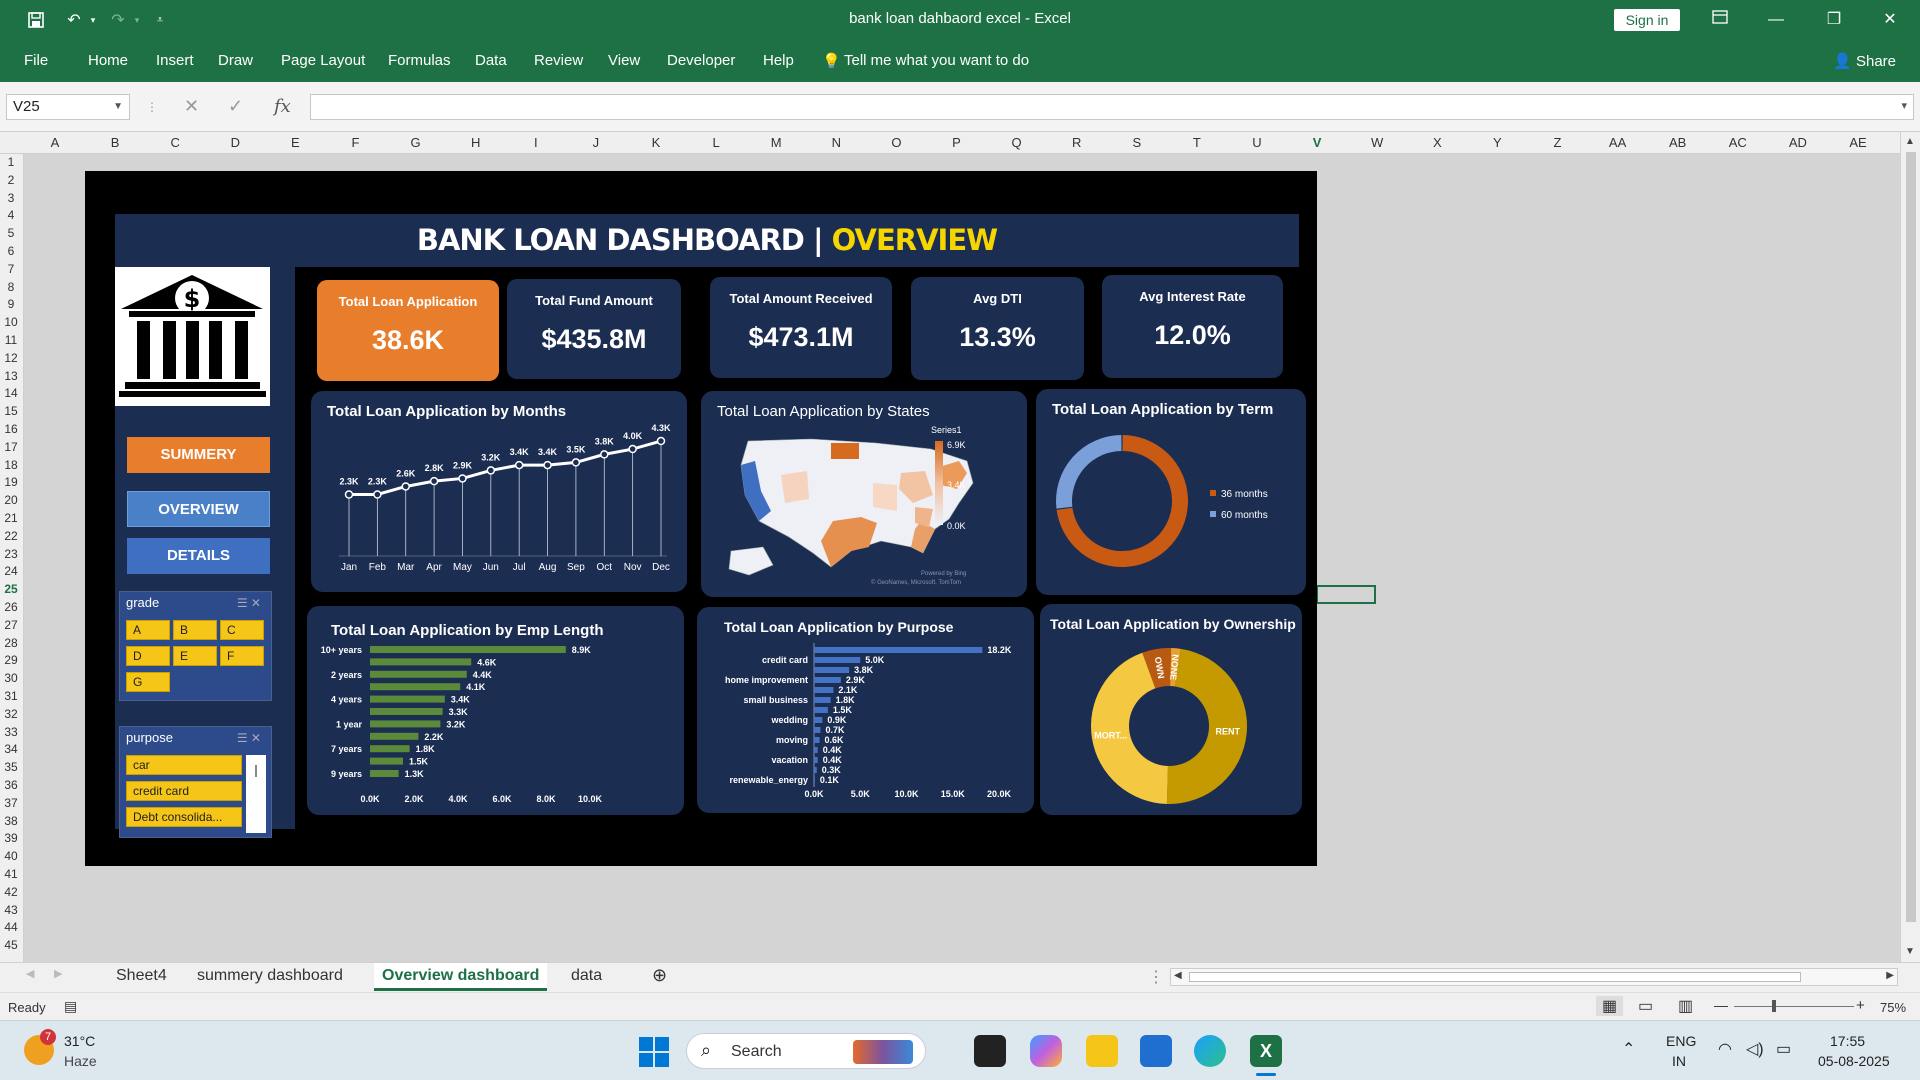  I want to click on slicer-scroll-thumb, so click(256, 771).